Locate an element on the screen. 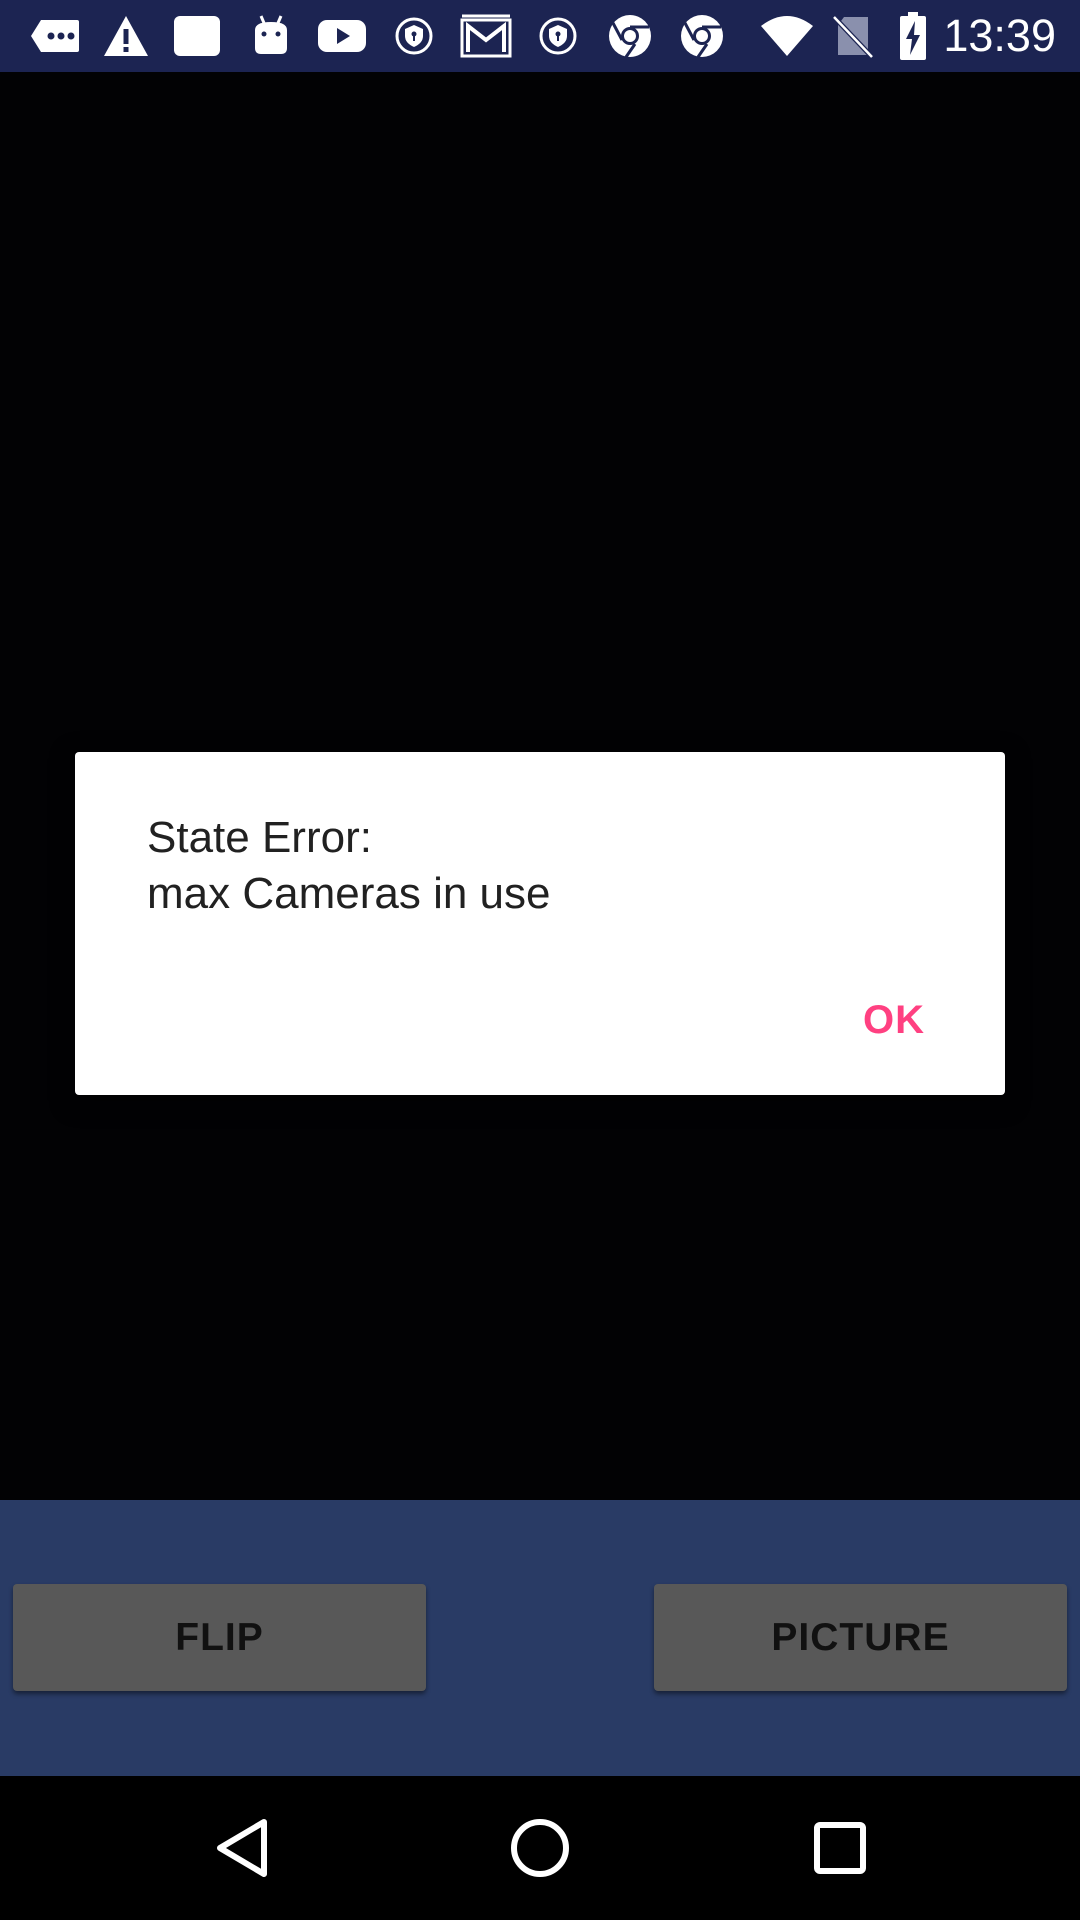 The width and height of the screenshot is (1080, 1920). status-bar: 13:39 is located at coordinates (540, 36).